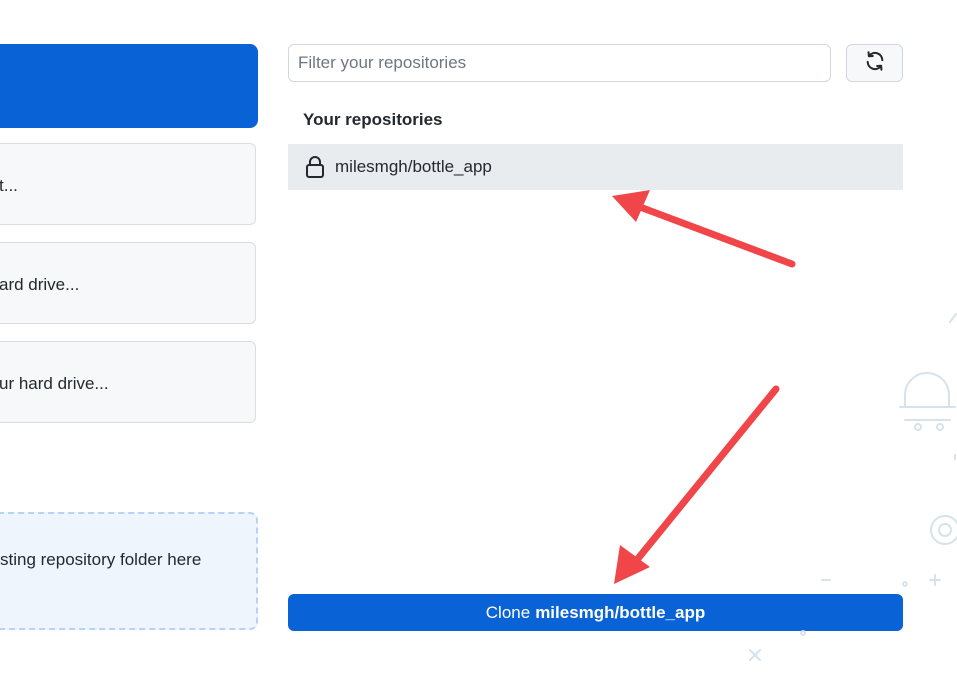 This screenshot has height=684, width=957. What do you see at coordinates (101, 559) in the screenshot?
I see `drop-zone-text: sting repository folder here` at bounding box center [101, 559].